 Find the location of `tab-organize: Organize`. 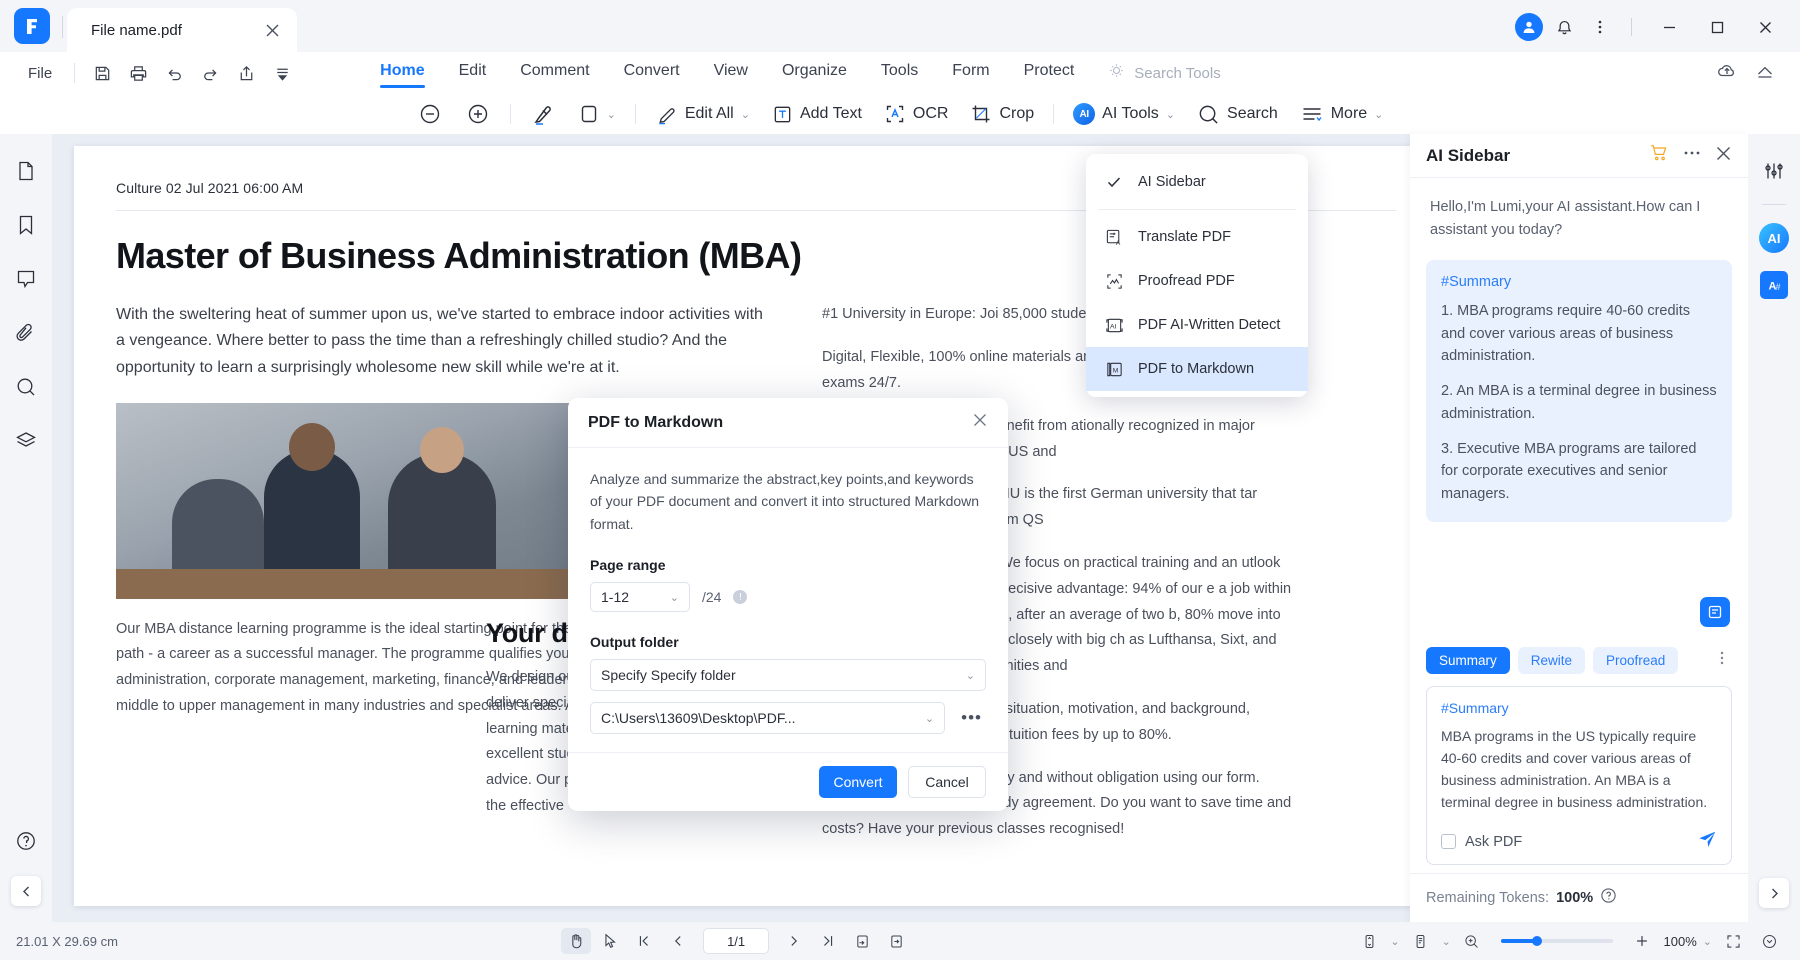

tab-organize: Organize is located at coordinates (814, 73).